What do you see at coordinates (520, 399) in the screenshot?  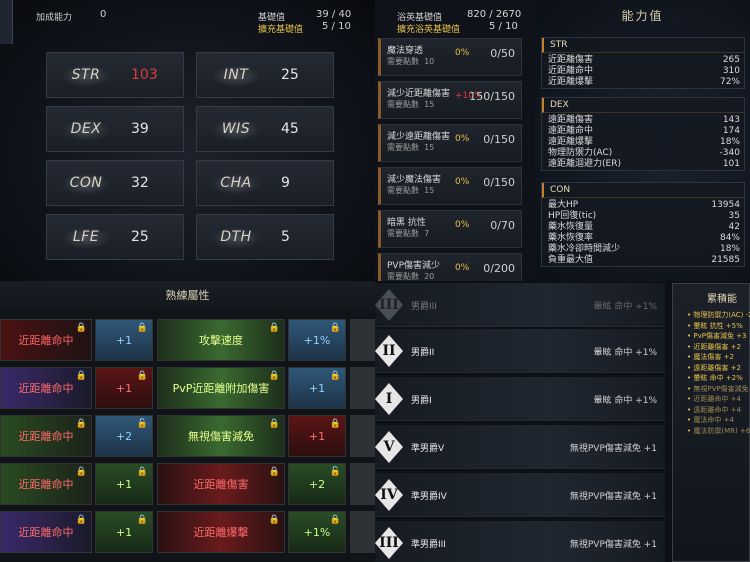 I see `rank-row: I 男爵I 暈眩 命中 +1%` at bounding box center [520, 399].